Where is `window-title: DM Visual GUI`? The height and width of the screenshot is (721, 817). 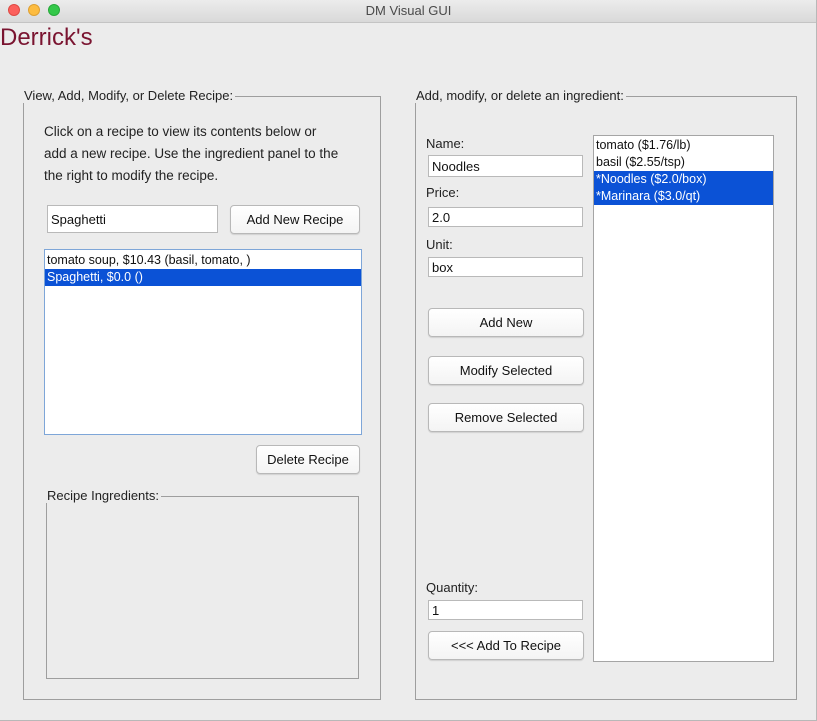
window-title: DM Visual GUI is located at coordinates (408, 10).